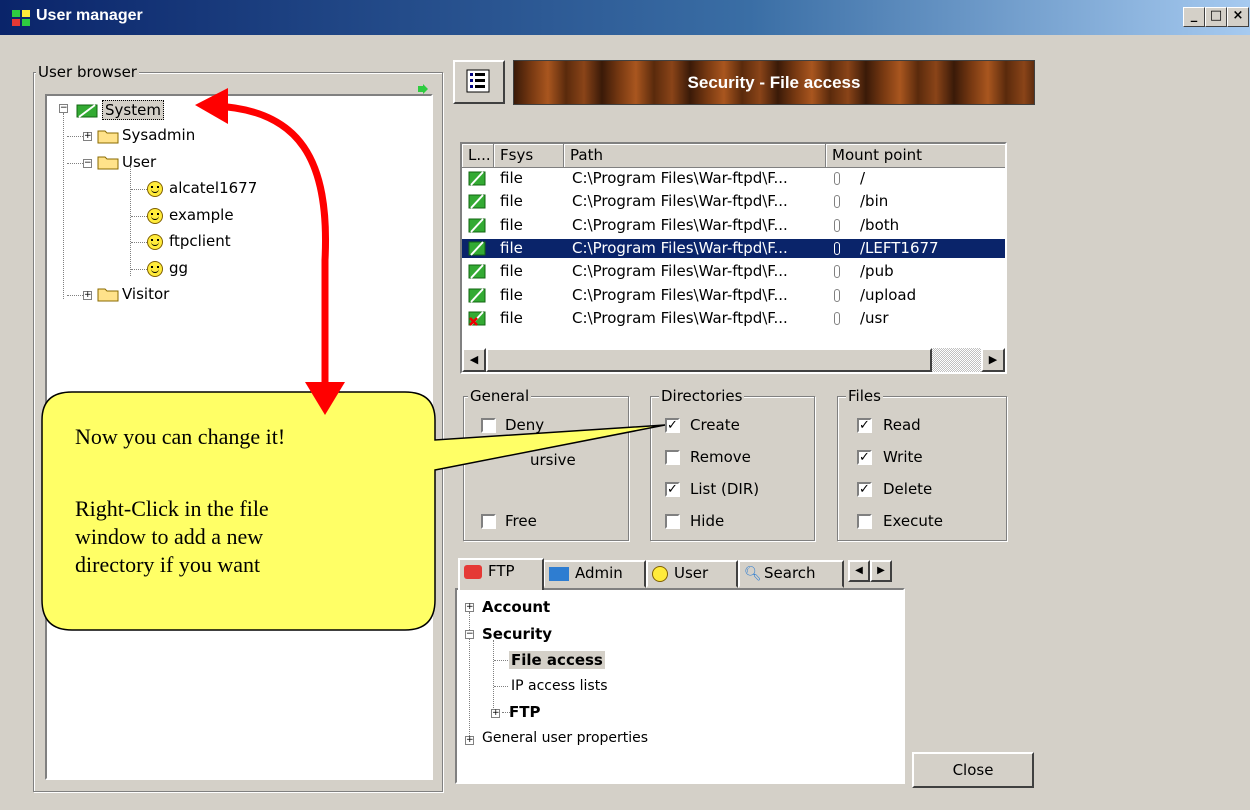 The height and width of the screenshot is (810, 1250). I want to click on create-checkbox: ✓, so click(672, 425).